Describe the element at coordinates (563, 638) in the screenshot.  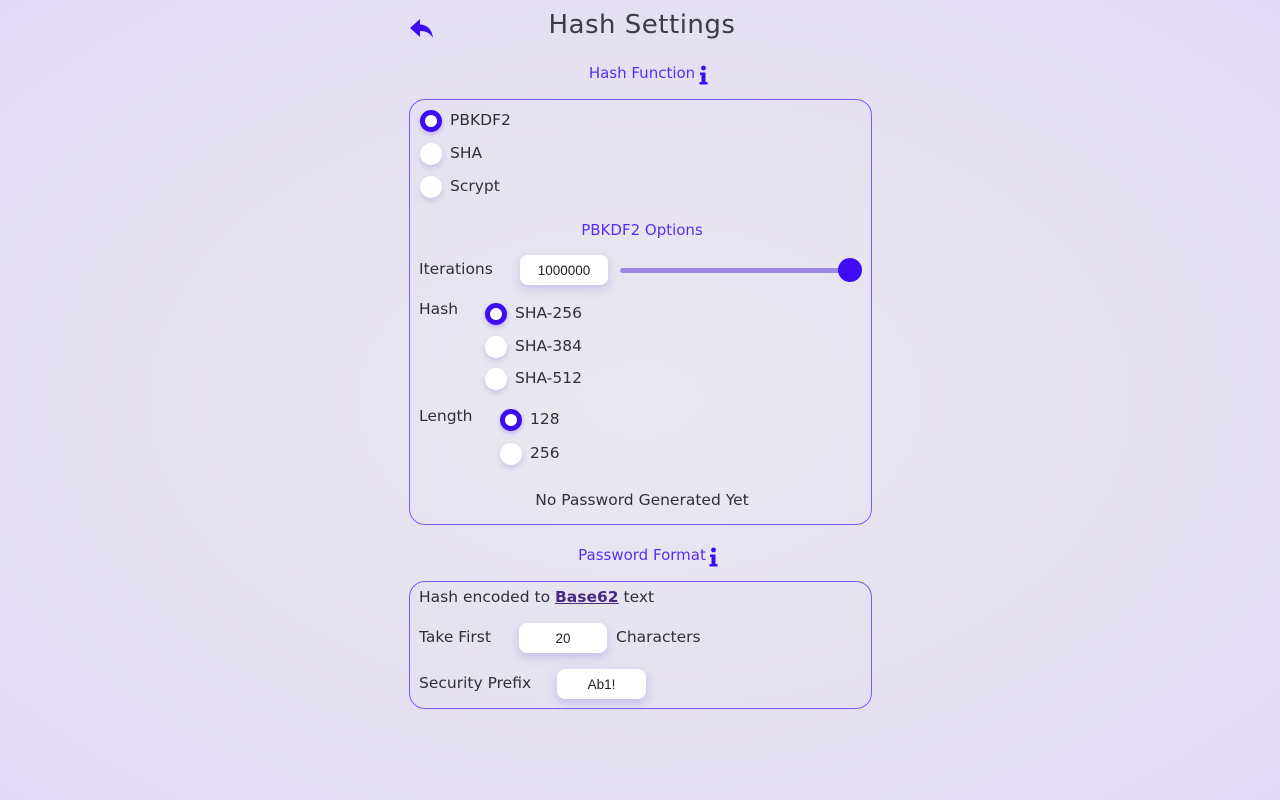
I see `take-first-input` at that location.